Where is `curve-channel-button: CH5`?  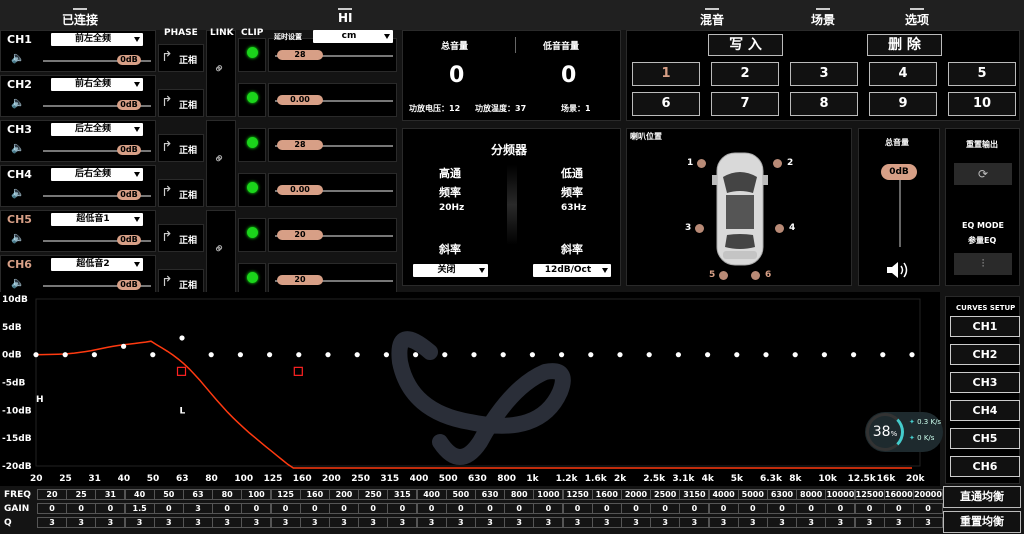 curve-channel-button: CH5 is located at coordinates (985, 438).